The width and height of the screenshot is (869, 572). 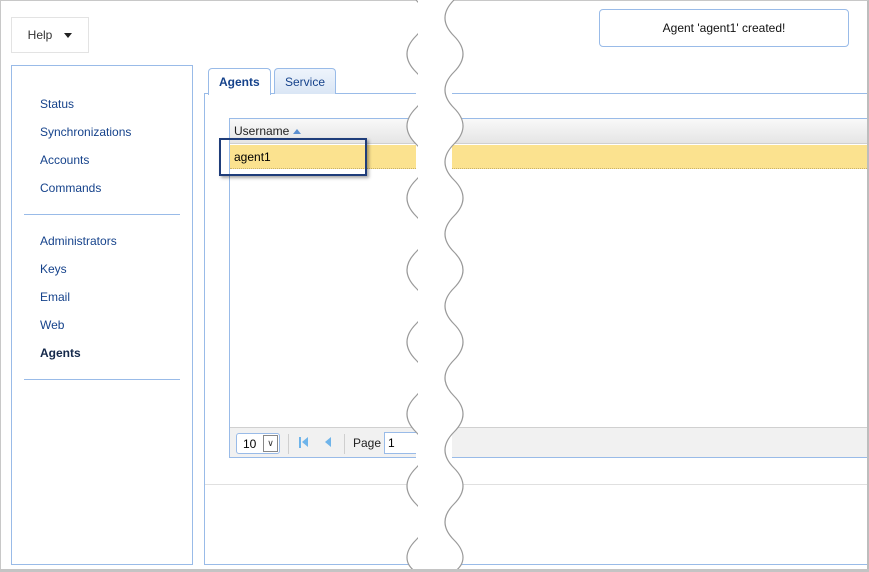 I want to click on sidebar-item-synchronizations: Synchronizations, so click(x=85, y=132).